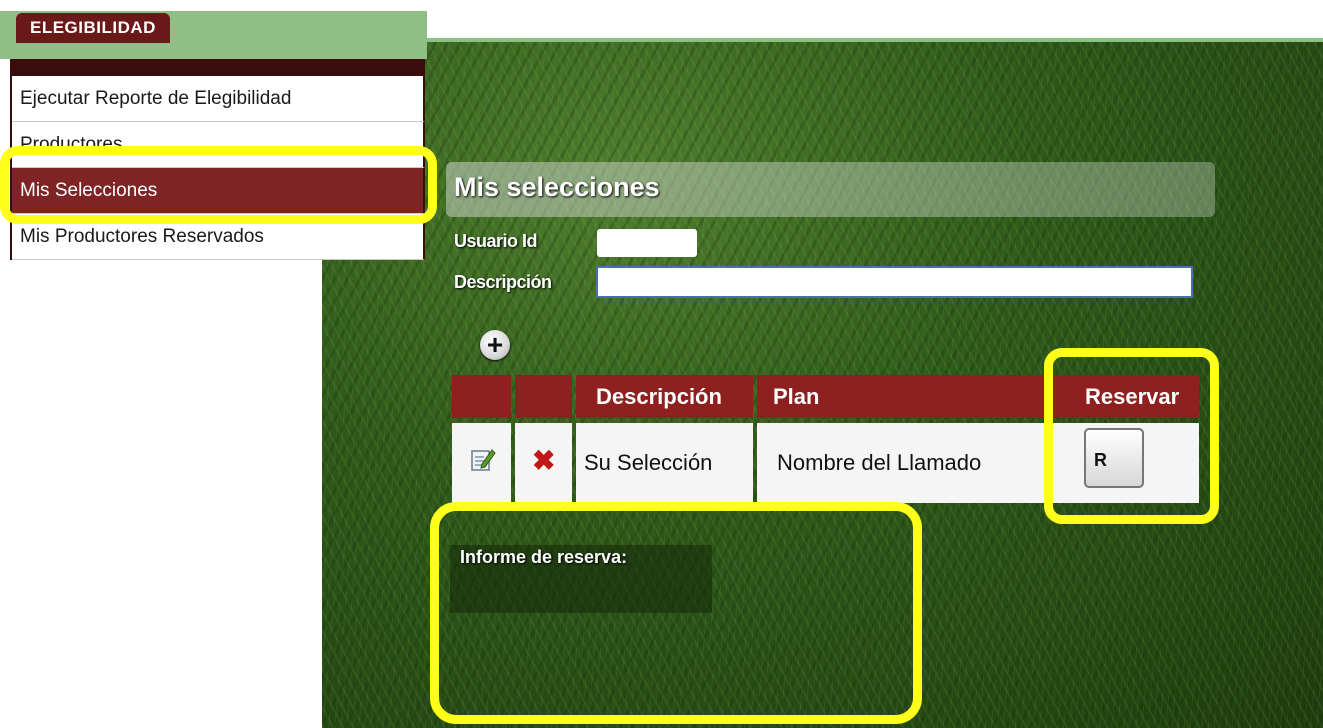  Describe the element at coordinates (676, 613) in the screenshot. I see `highlight-informe` at that location.